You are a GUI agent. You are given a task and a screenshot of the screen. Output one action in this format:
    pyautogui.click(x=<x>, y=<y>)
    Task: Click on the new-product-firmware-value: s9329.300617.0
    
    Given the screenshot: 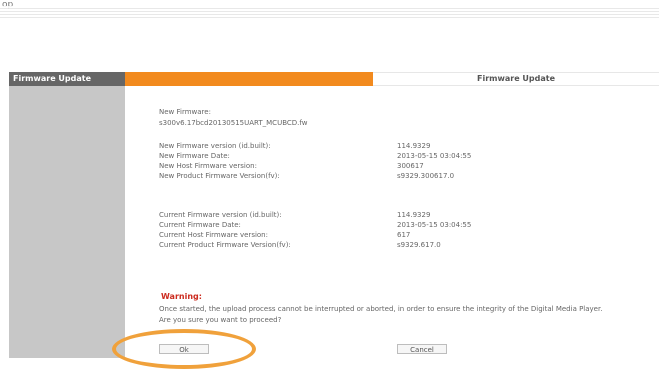 What is the action you would take?
    pyautogui.click(x=426, y=176)
    